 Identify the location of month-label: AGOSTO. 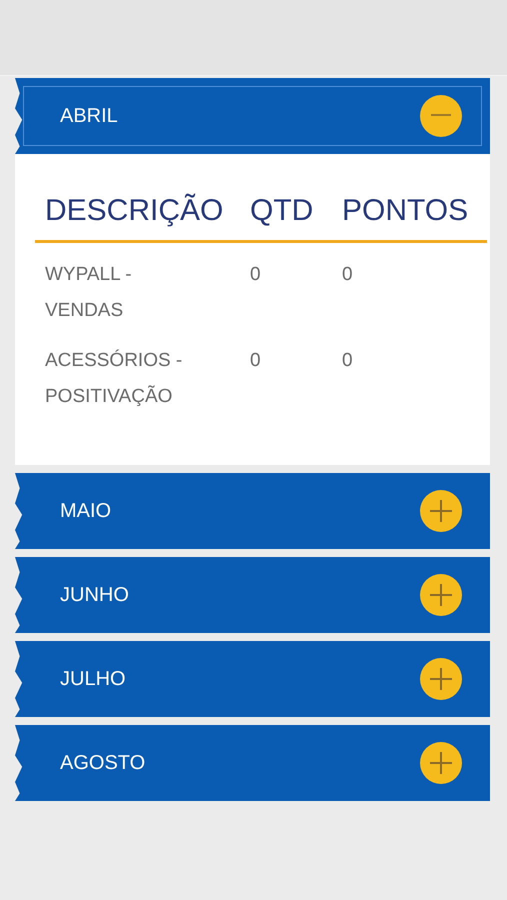
(103, 763).